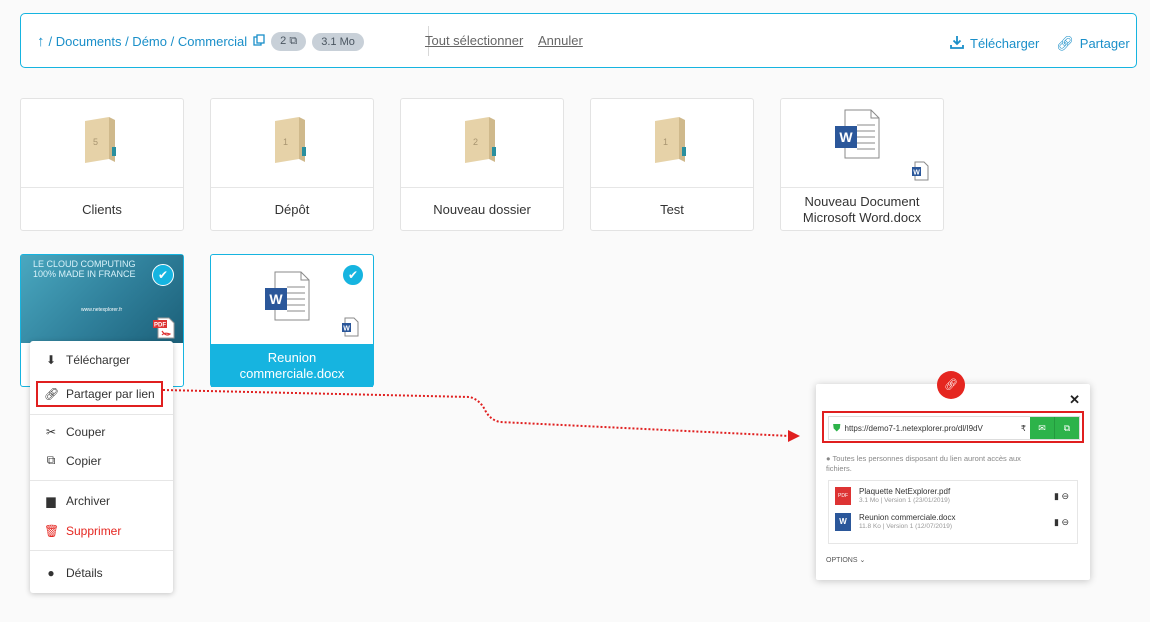 The width and height of the screenshot is (1150, 622). I want to click on options-toggle: OPTIONS ⌄, so click(845, 560).